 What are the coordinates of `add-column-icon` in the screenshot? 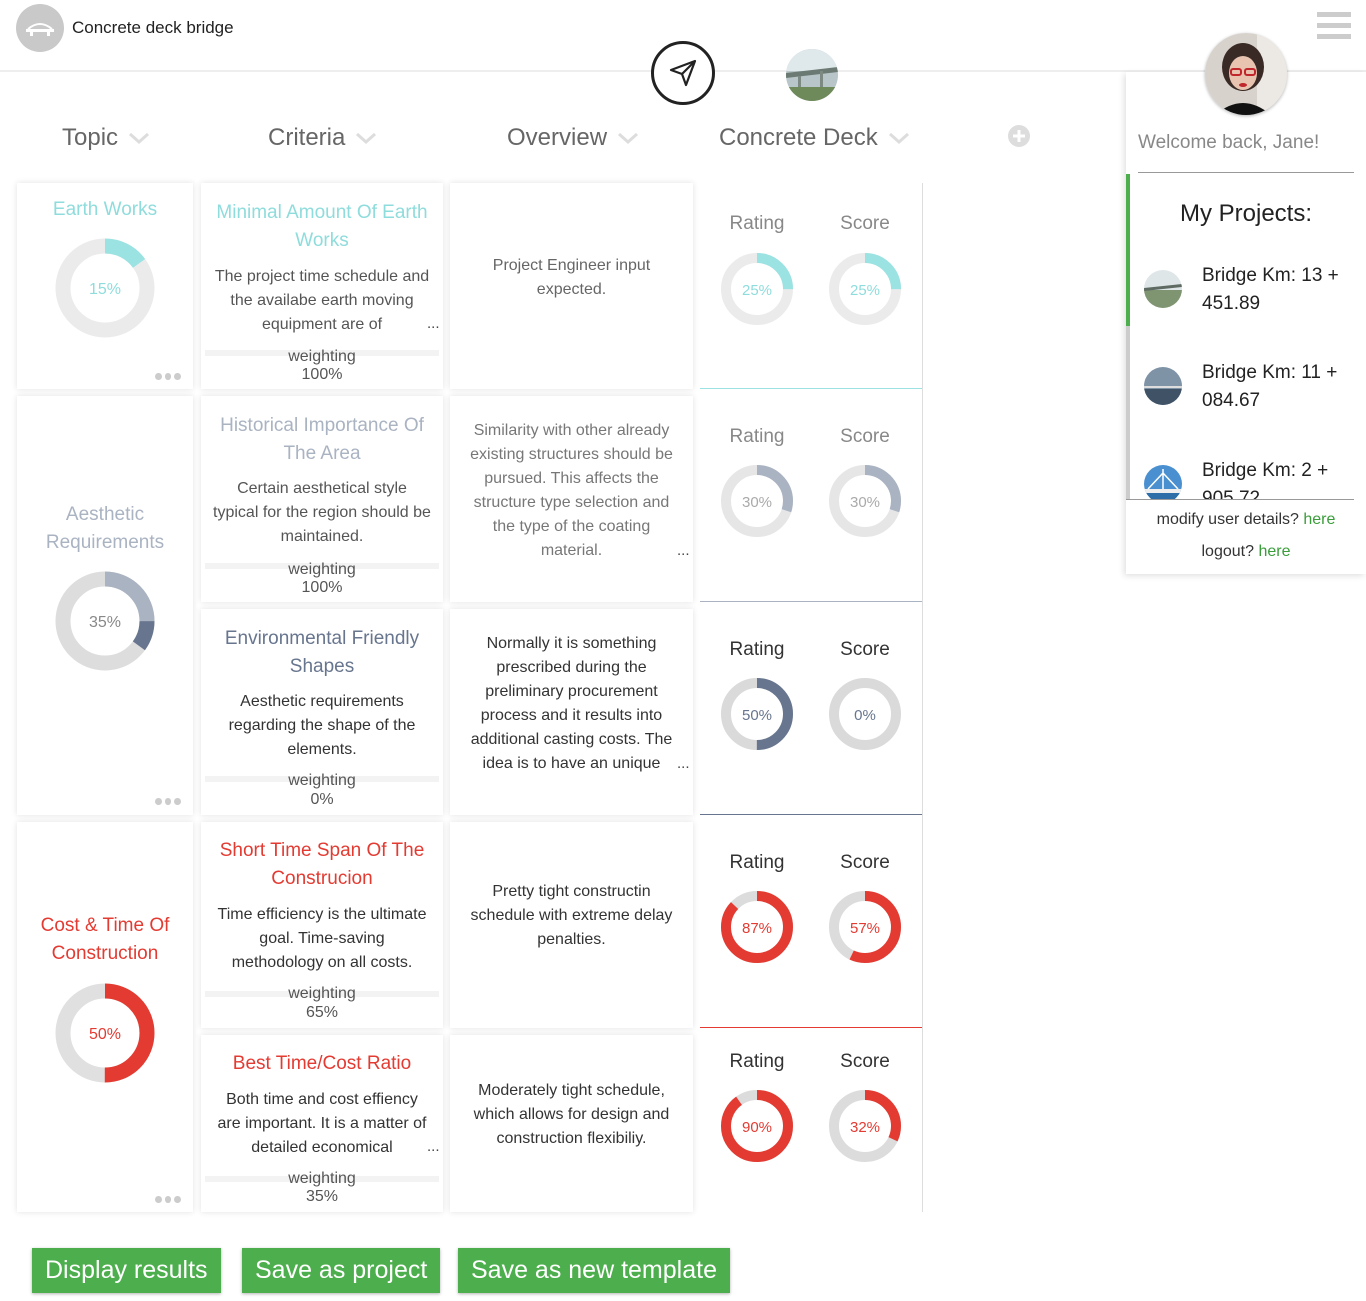 It's located at (1019, 136).